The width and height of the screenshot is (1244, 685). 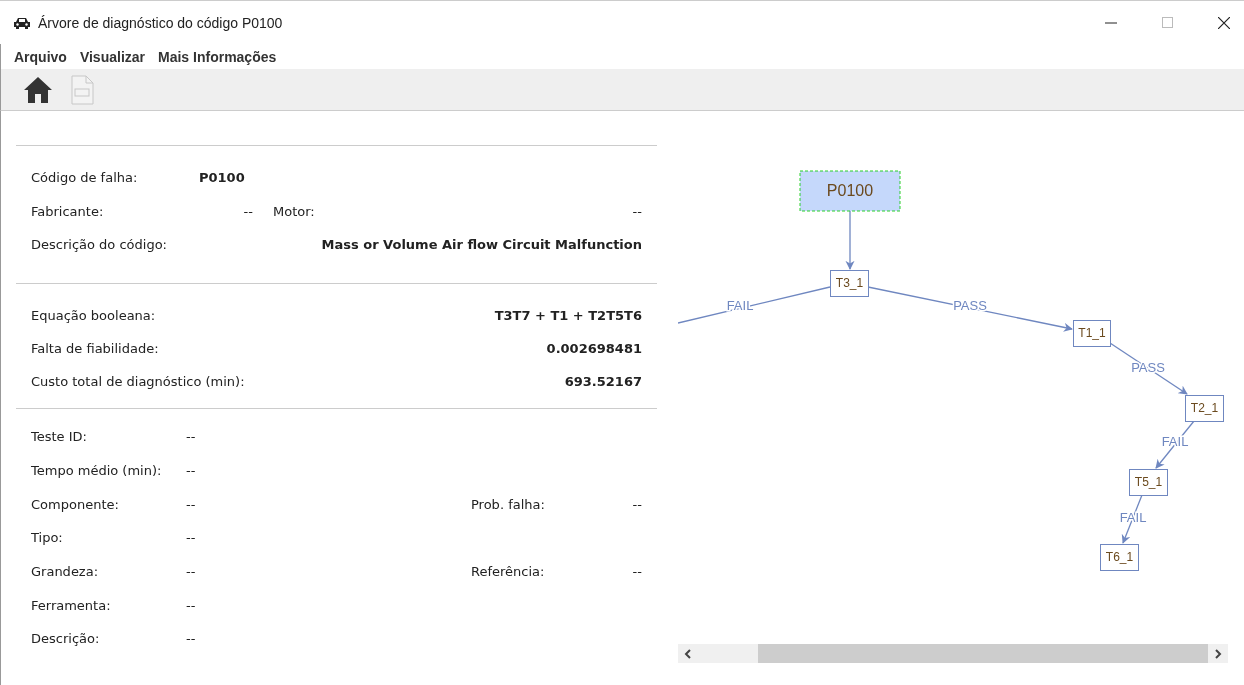 I want to click on menu-item: Mais Informações, so click(x=217, y=56).